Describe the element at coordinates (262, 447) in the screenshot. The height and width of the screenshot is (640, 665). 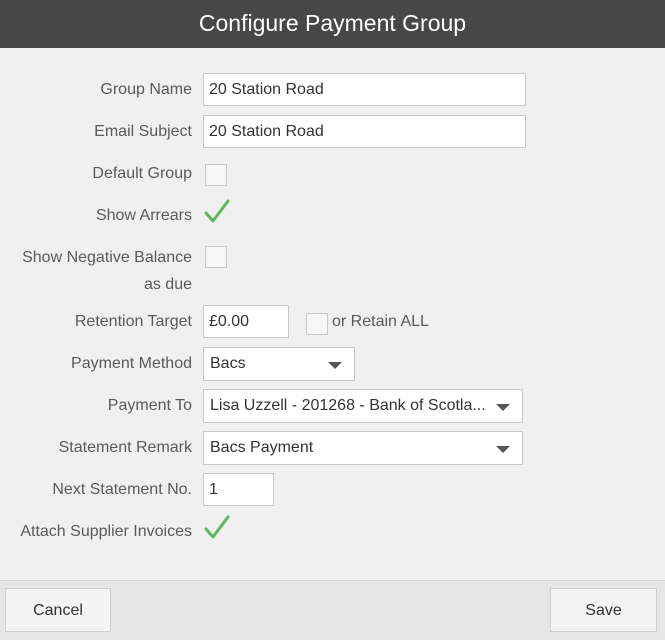
I see `statement-remark-value: Bacs Payment` at that location.